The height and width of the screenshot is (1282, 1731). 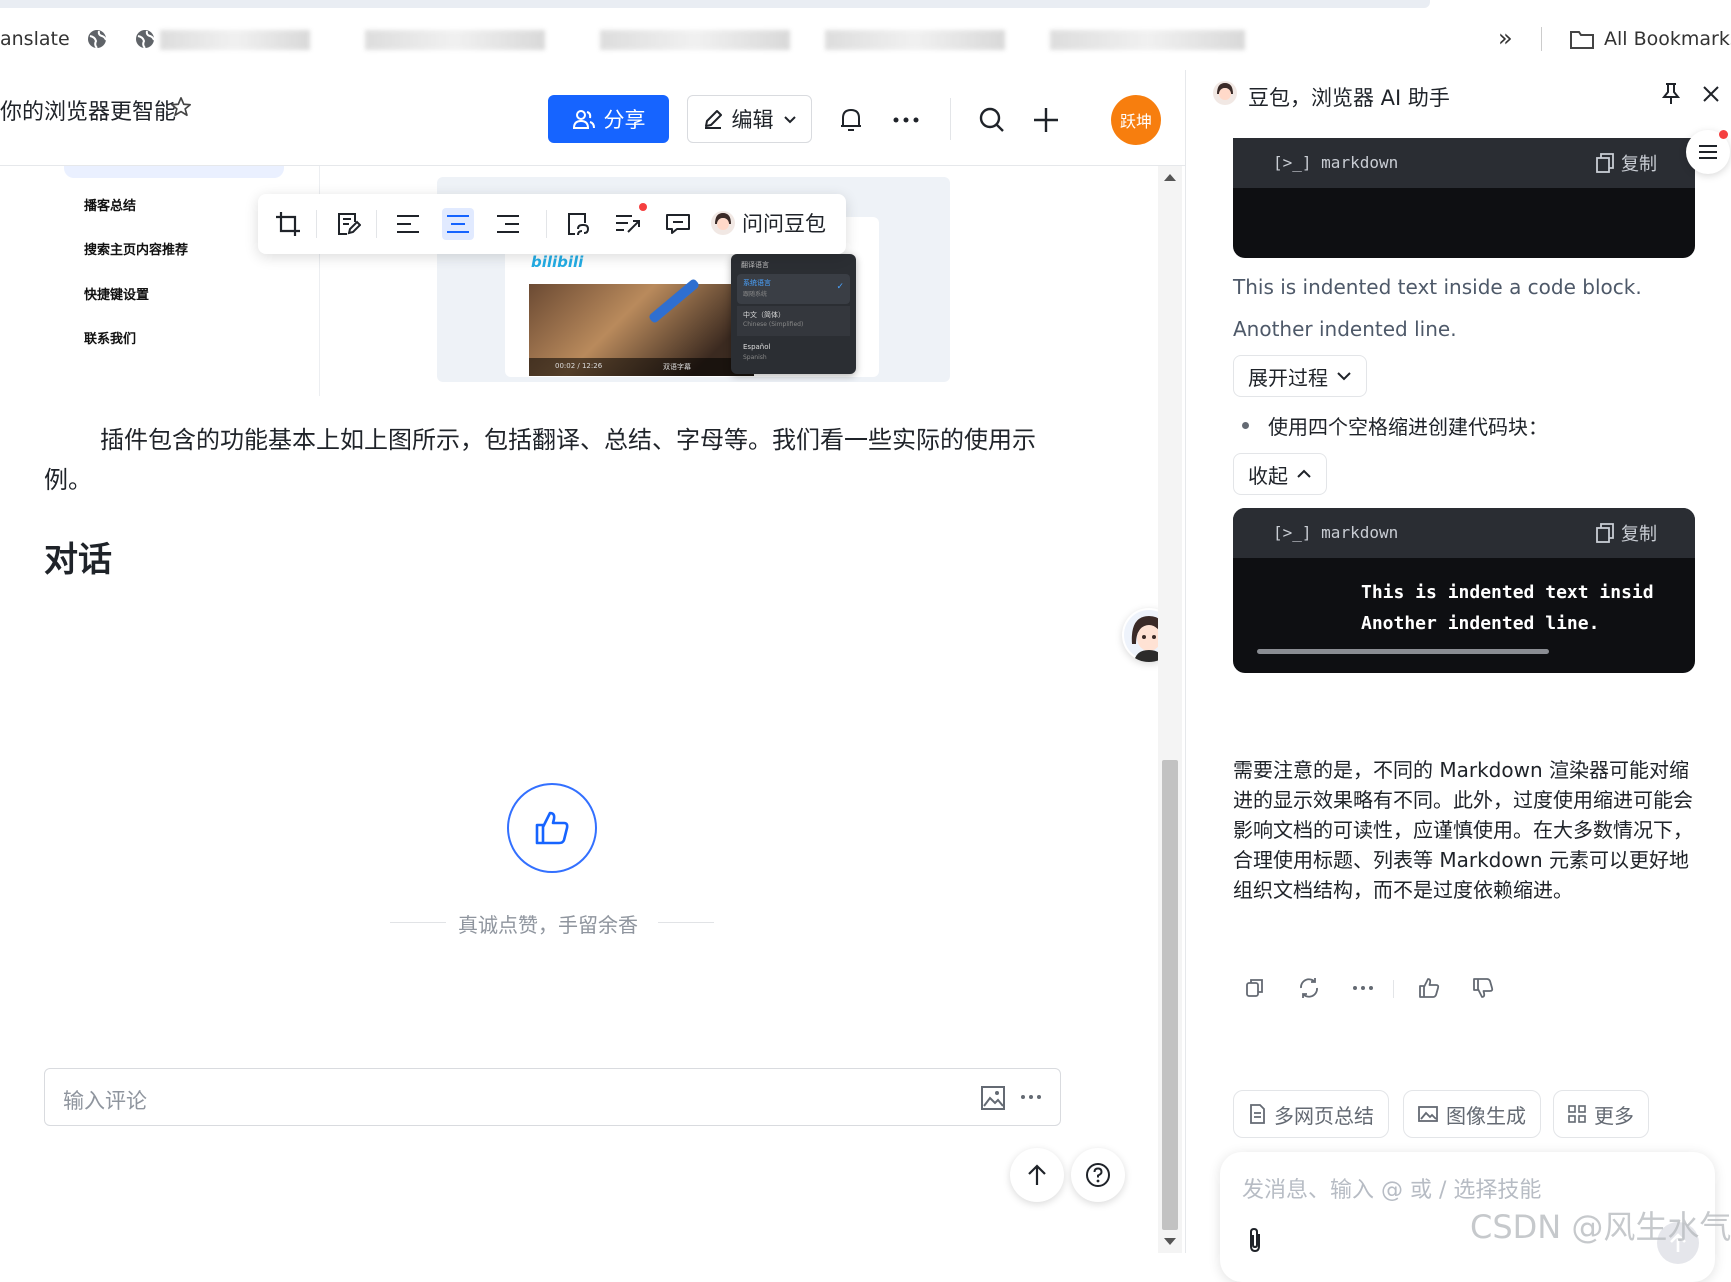 What do you see at coordinates (1483, 988) in the screenshot?
I see `thumbs-down-icon` at bounding box center [1483, 988].